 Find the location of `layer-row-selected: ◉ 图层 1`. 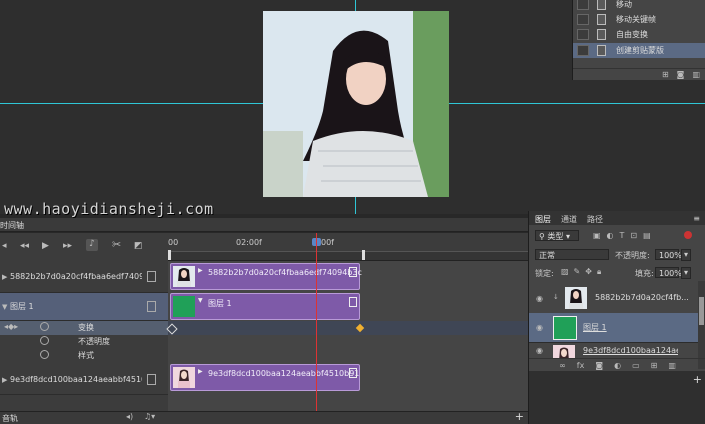

layer-row-selected: ◉ 图层 1 is located at coordinates (617, 328).